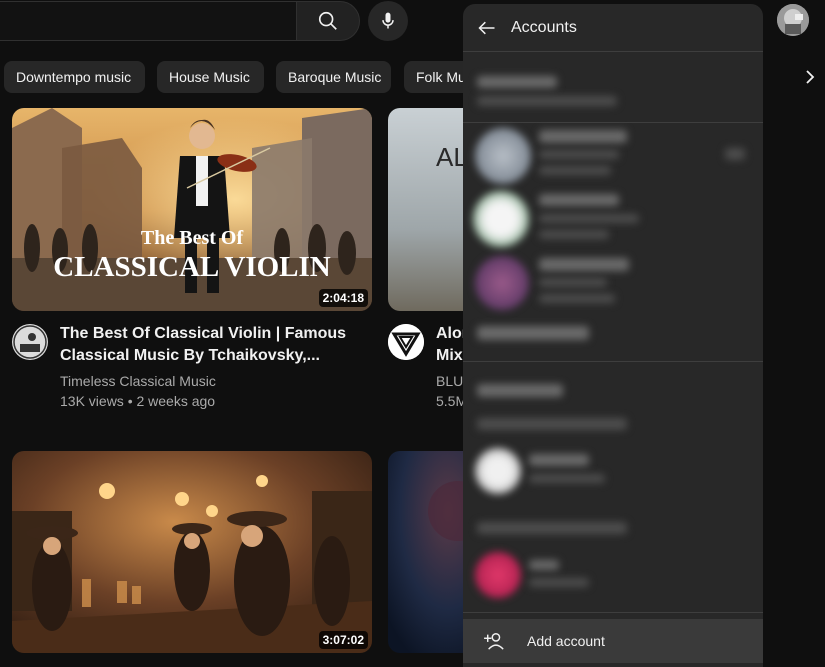  Describe the element at coordinates (735, 154) in the screenshot. I see `check-icon` at that location.